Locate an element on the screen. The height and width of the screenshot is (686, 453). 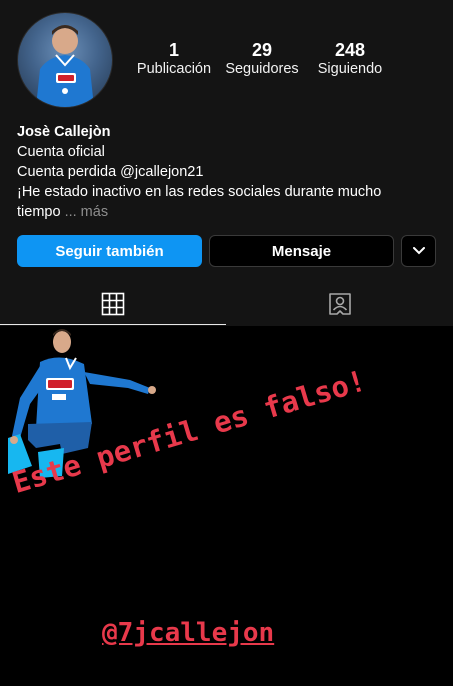
message-button: Mensaje is located at coordinates (301, 251).